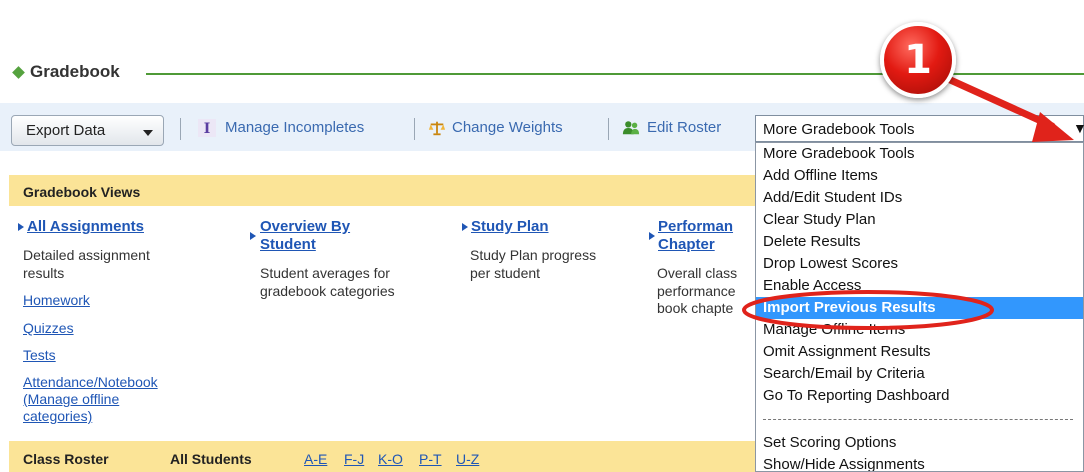 The width and height of the screenshot is (1084, 472). What do you see at coordinates (305, 227) in the screenshot?
I see `overview-by-student-link: Overview By` at bounding box center [305, 227].